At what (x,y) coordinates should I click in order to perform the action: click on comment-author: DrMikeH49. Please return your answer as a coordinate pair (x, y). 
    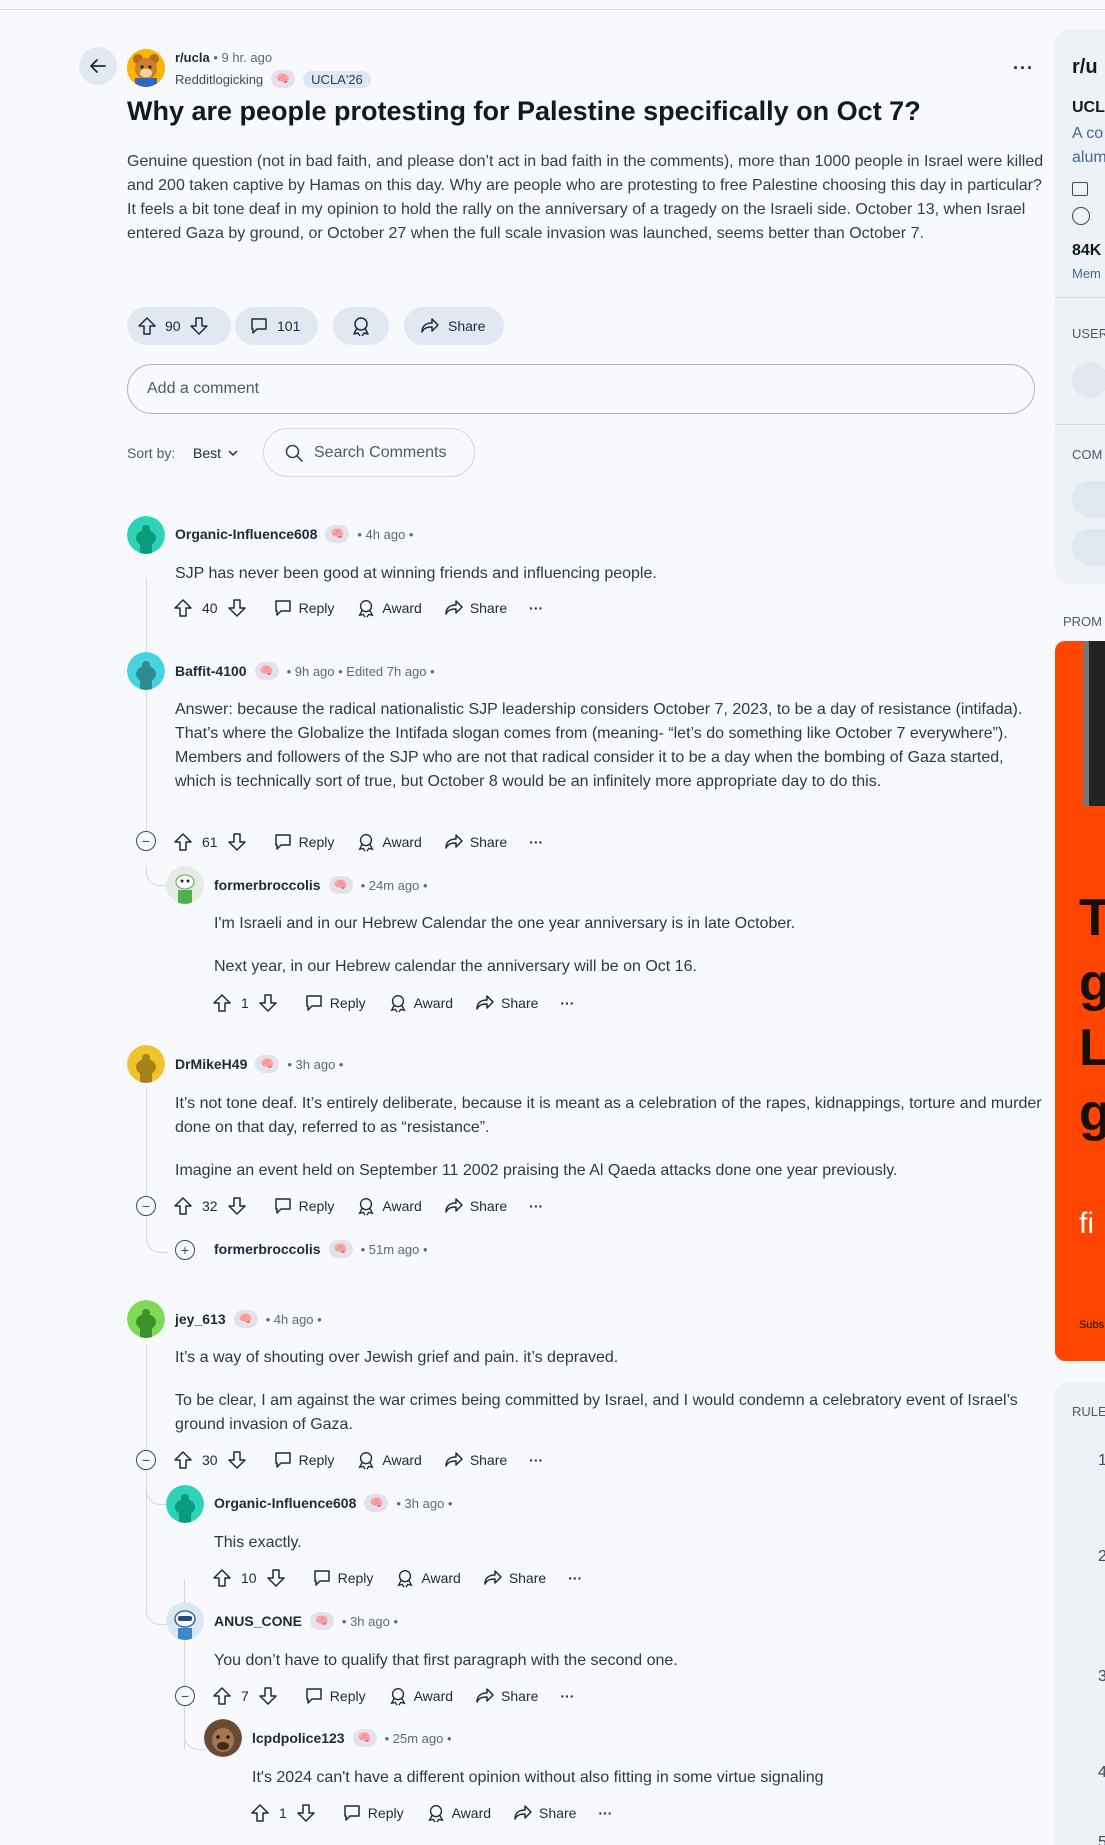
    Looking at the image, I should click on (211, 1064).